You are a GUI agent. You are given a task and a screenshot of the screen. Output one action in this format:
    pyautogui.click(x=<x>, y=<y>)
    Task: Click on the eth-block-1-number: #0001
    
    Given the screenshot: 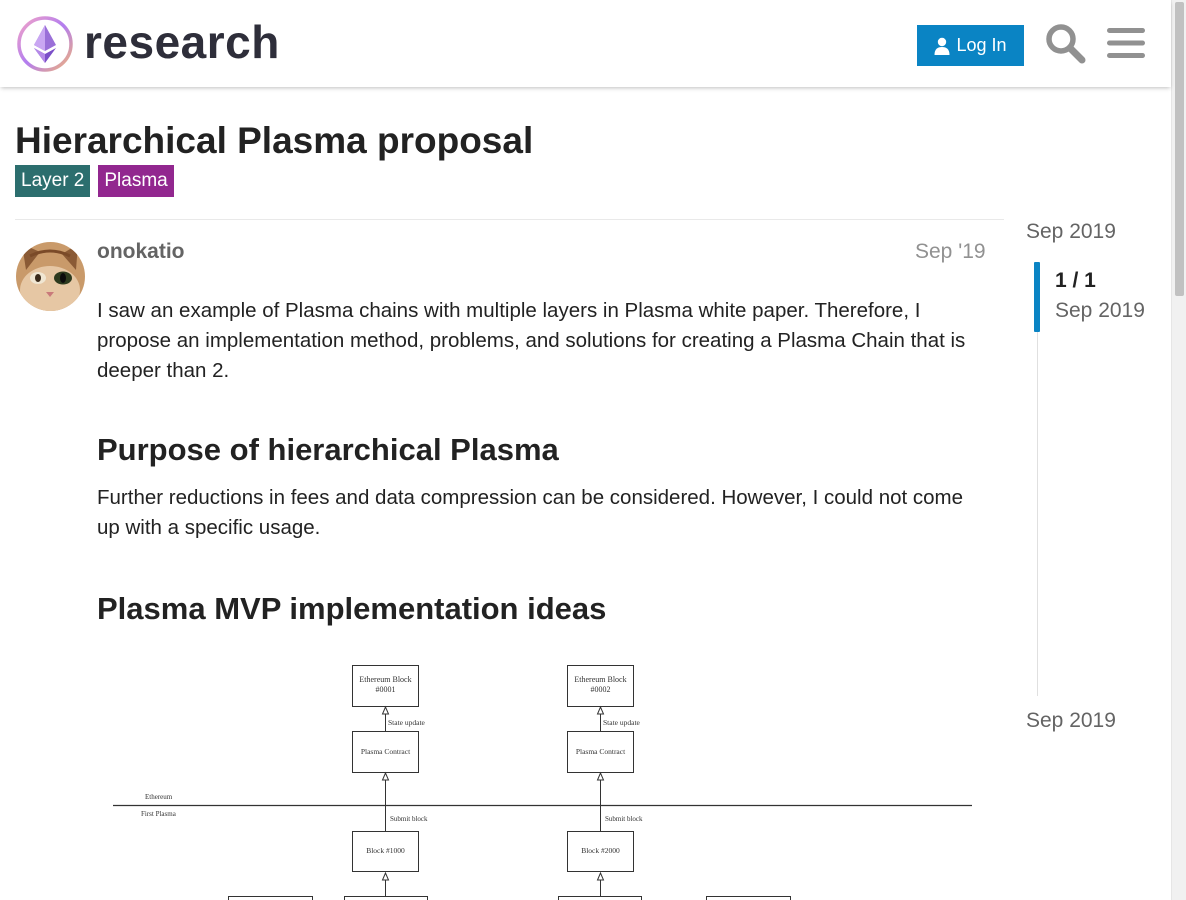 What is the action you would take?
    pyautogui.click(x=386, y=689)
    